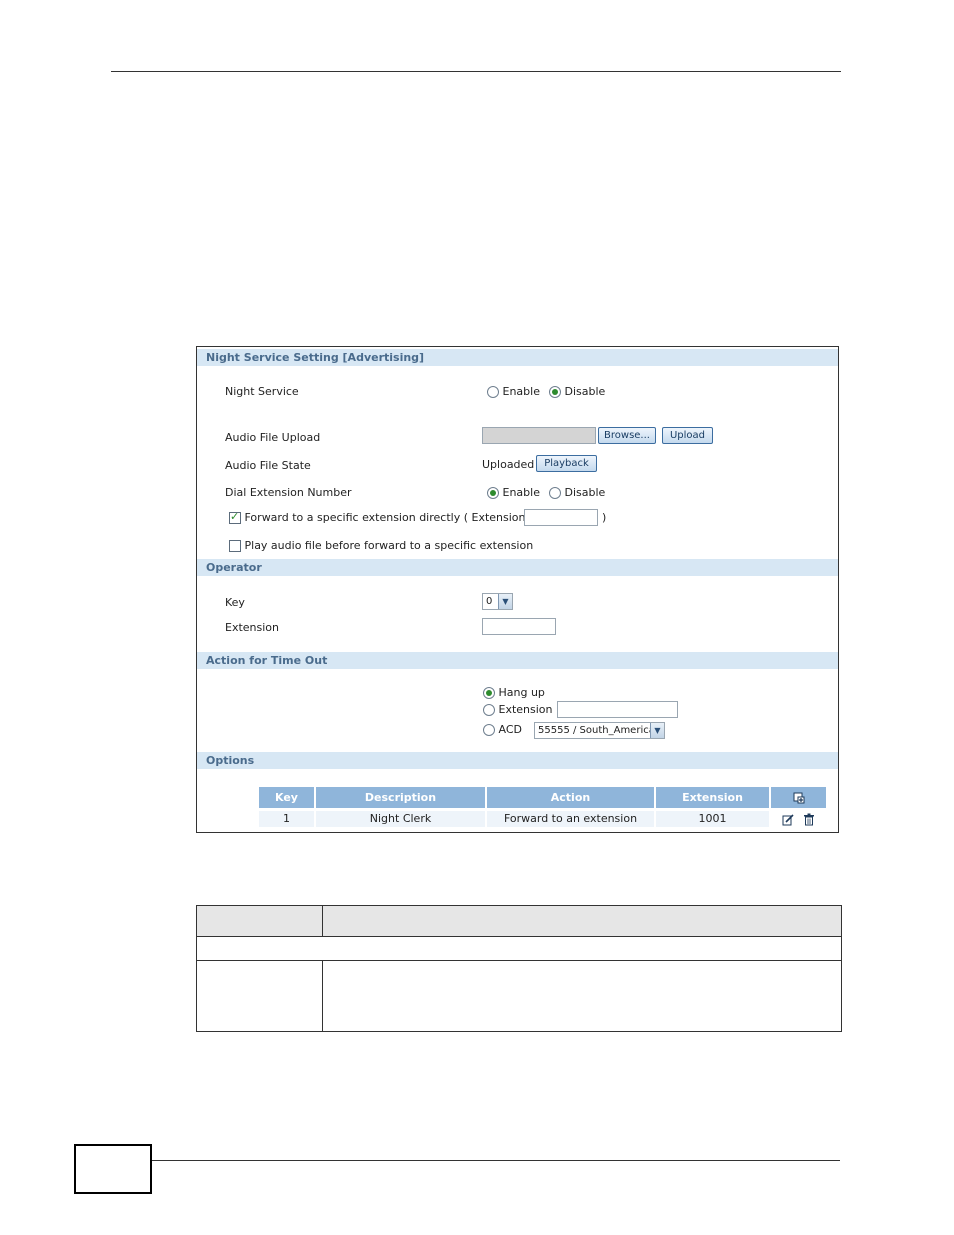  I want to click on forward-extension-input, so click(561, 517).